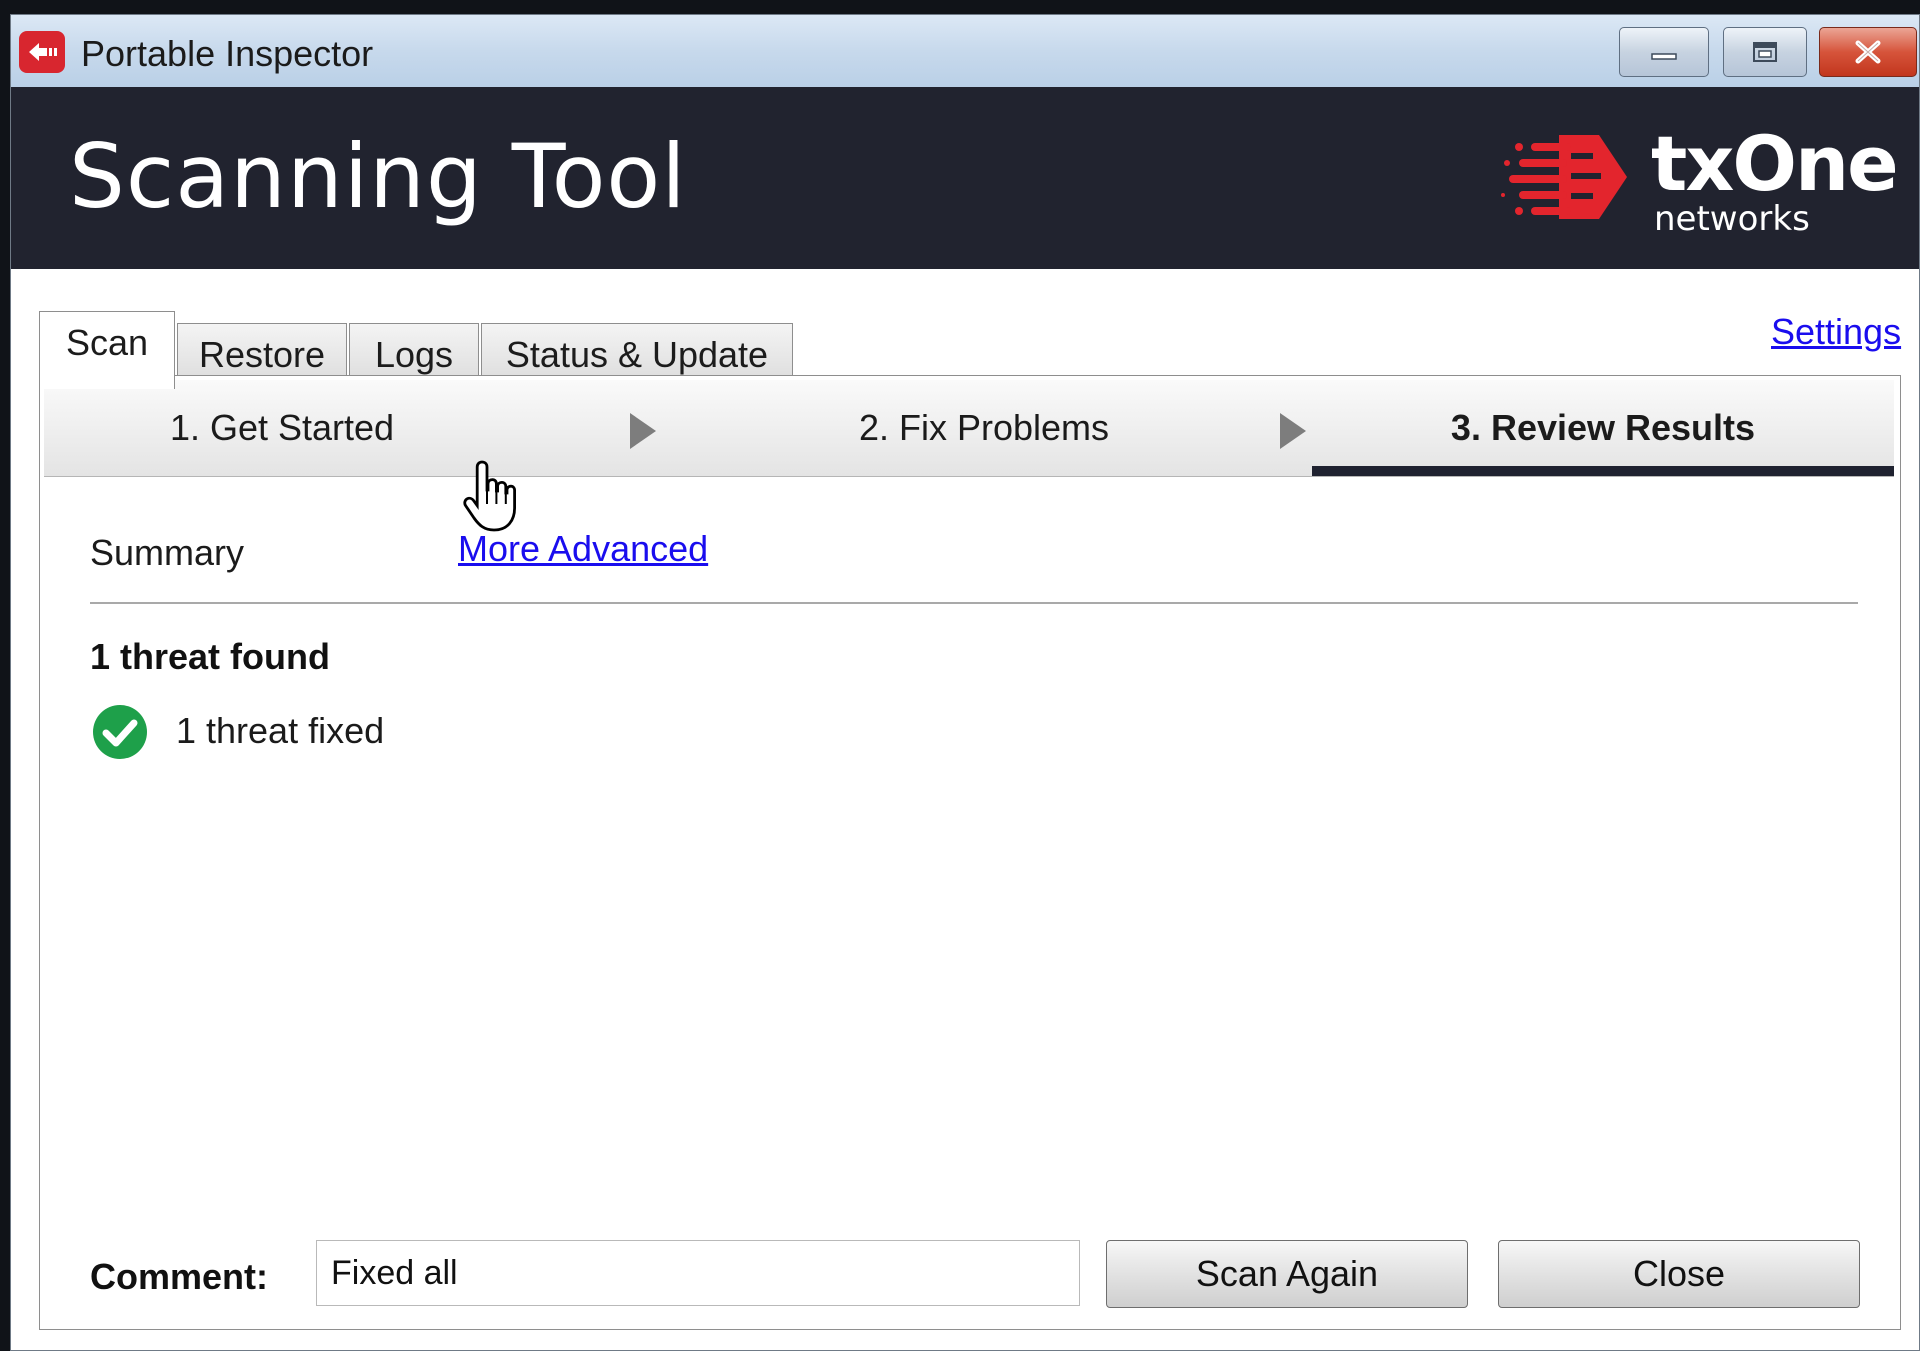 The height and width of the screenshot is (1351, 1920). I want to click on app-header: Scanning Tool txOne networks, so click(965, 178).